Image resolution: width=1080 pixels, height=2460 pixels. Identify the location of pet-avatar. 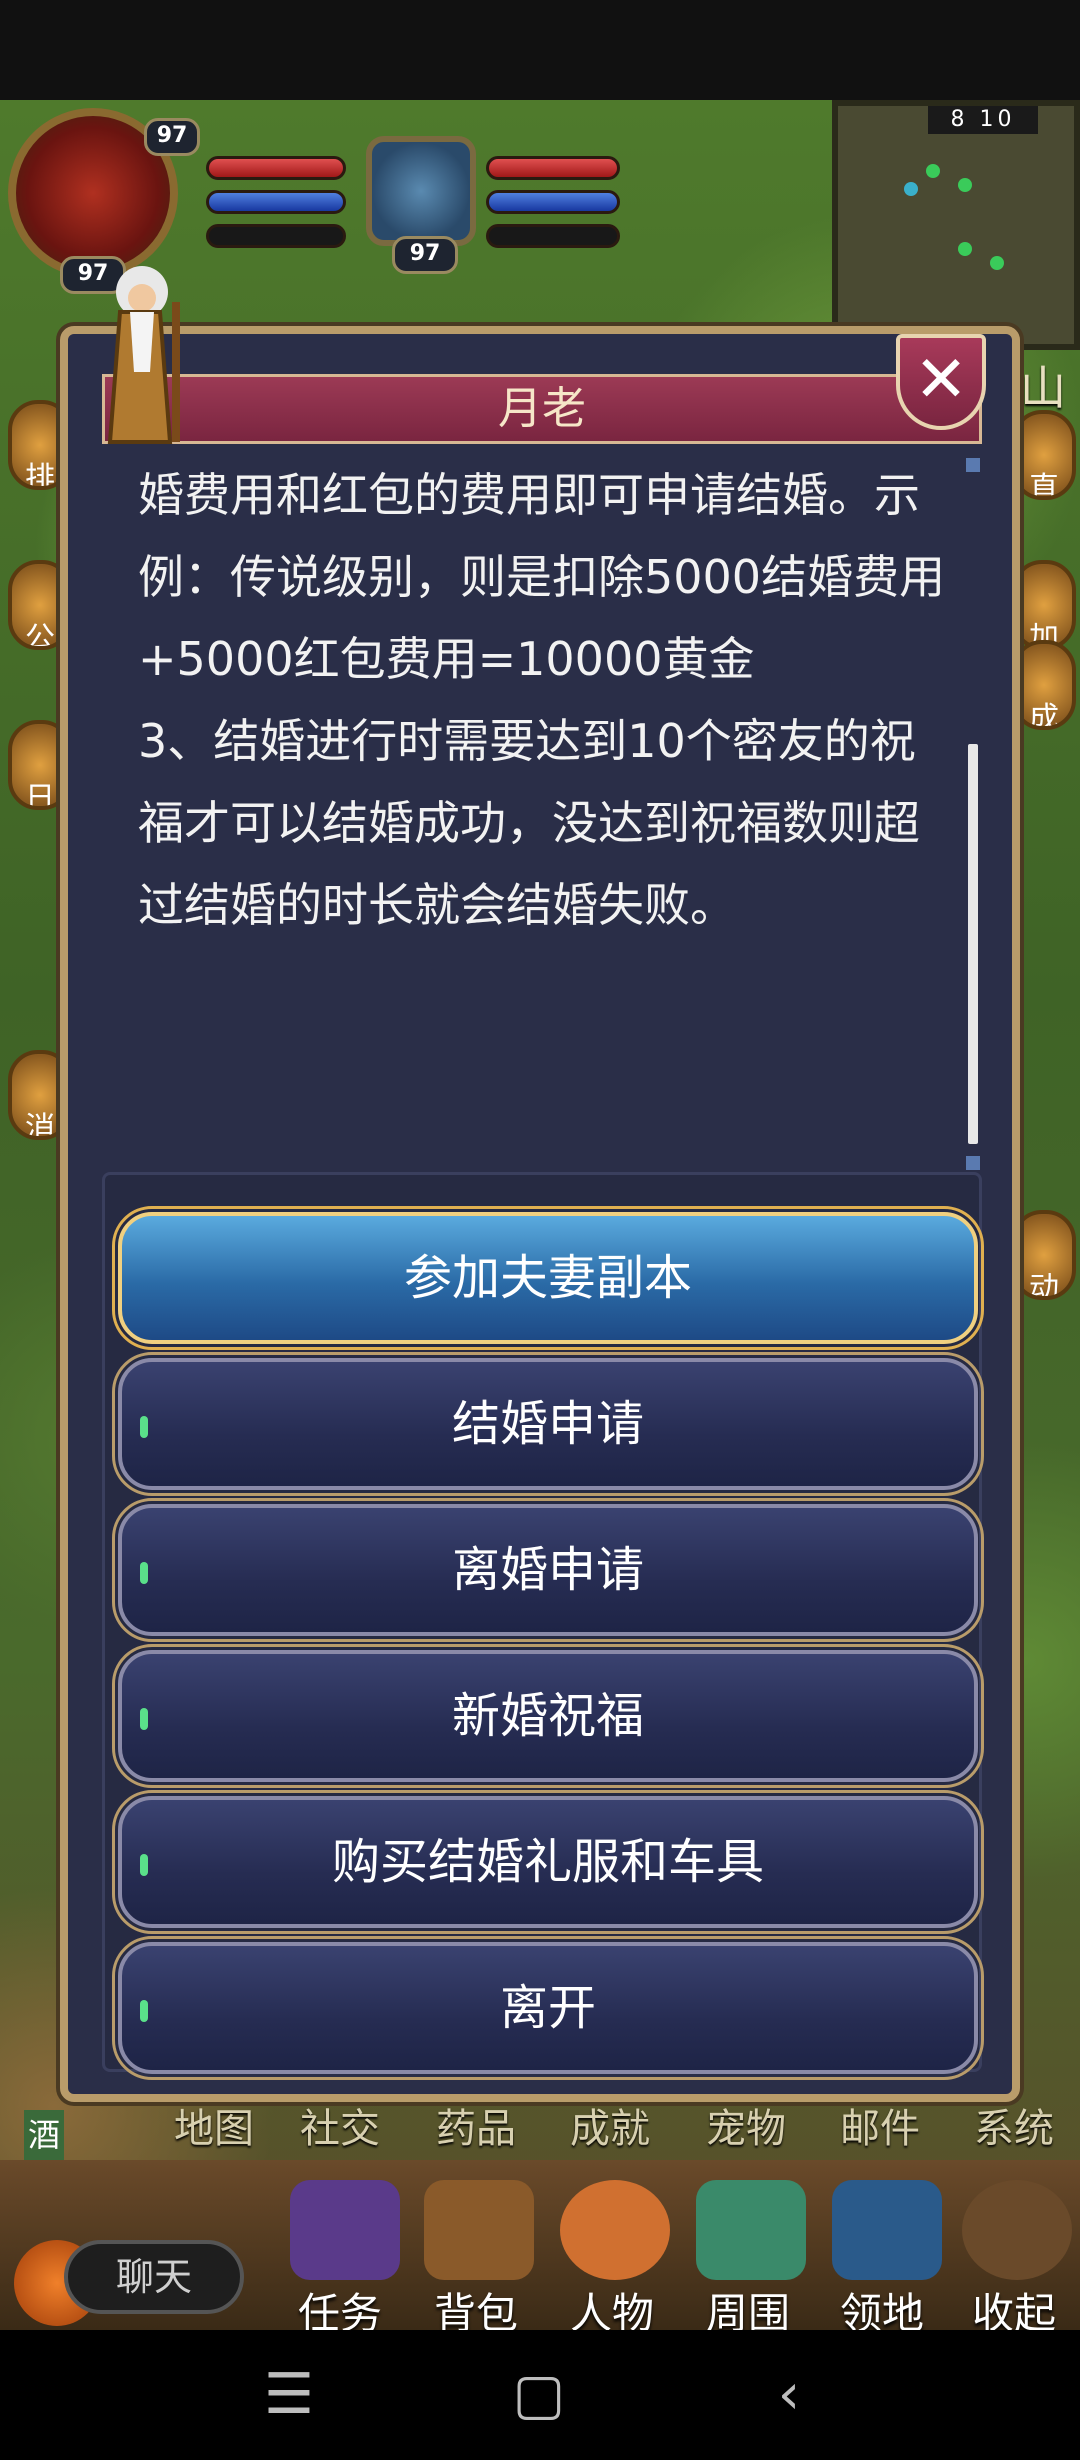
(421, 191).